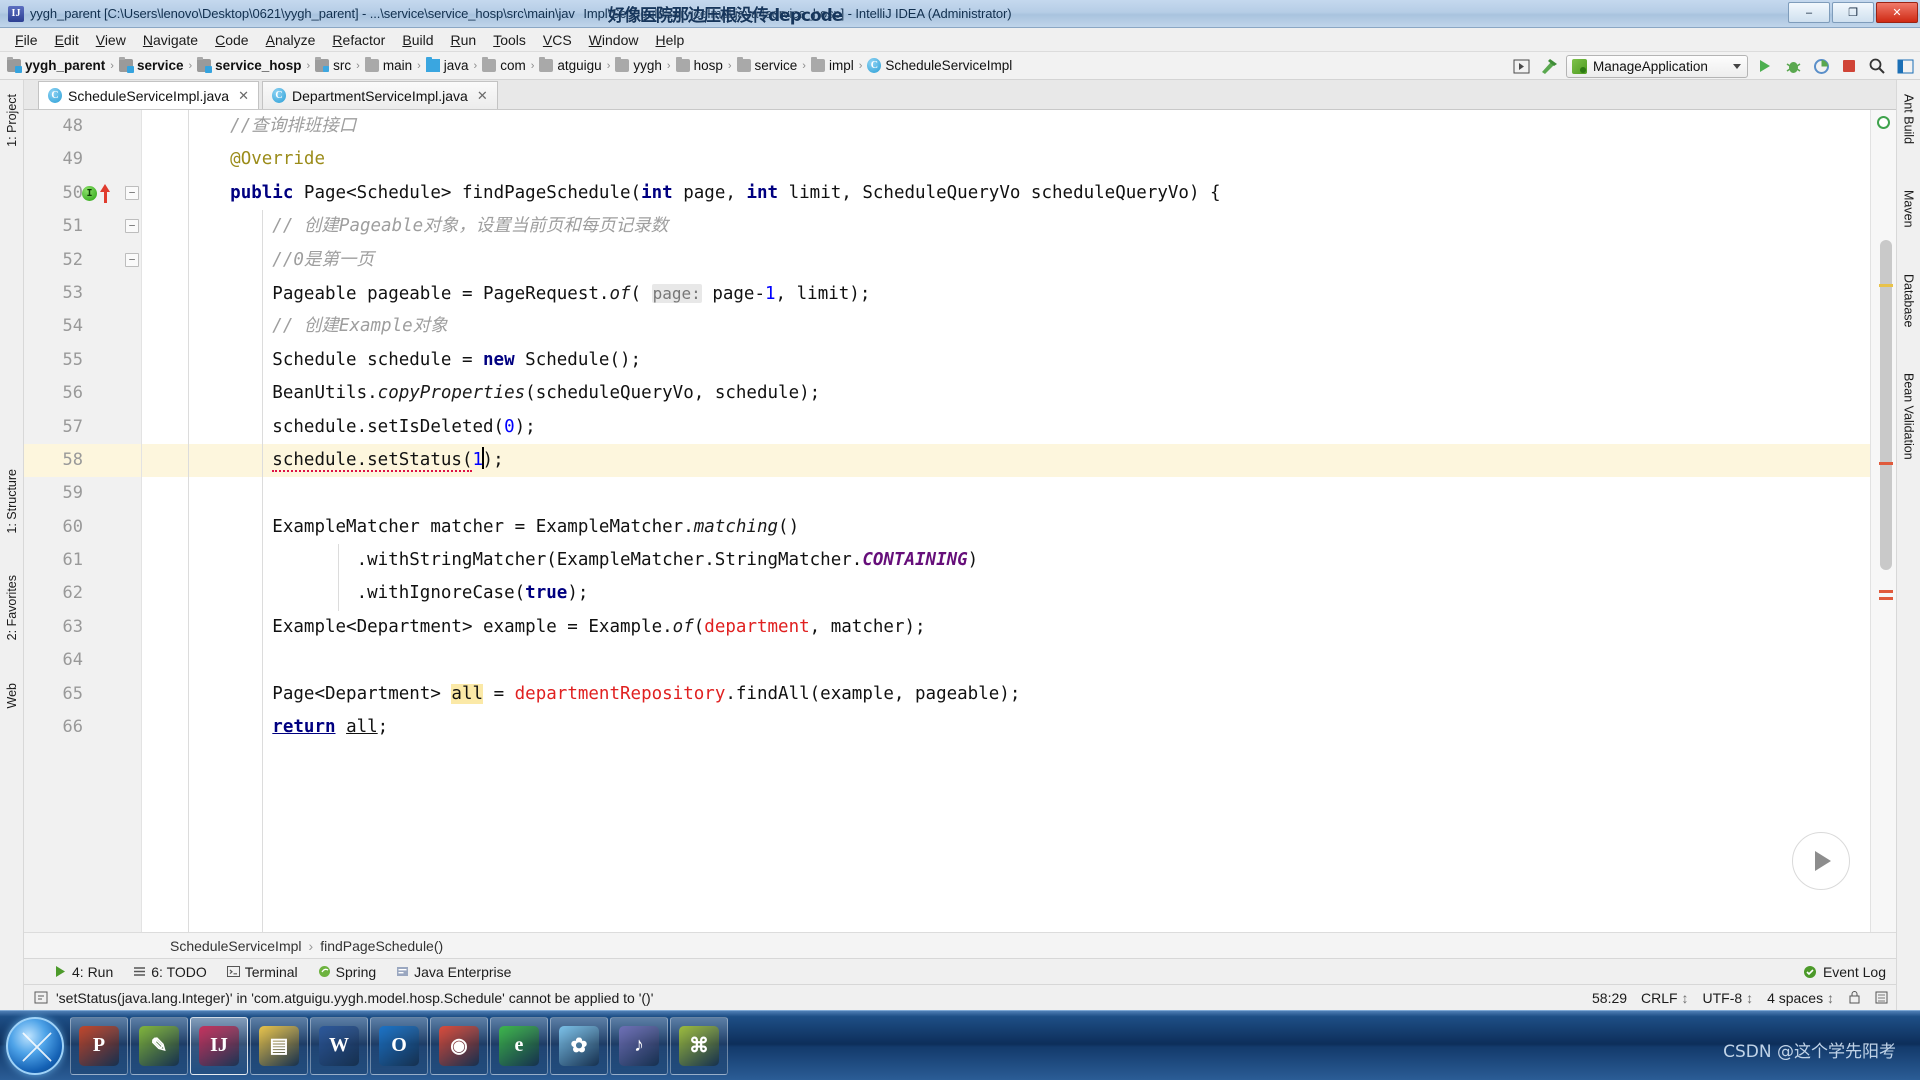 Image resolution: width=1920 pixels, height=1080 pixels. What do you see at coordinates (1886, 405) in the screenshot?
I see `vertical-scrollbar-thumb` at bounding box center [1886, 405].